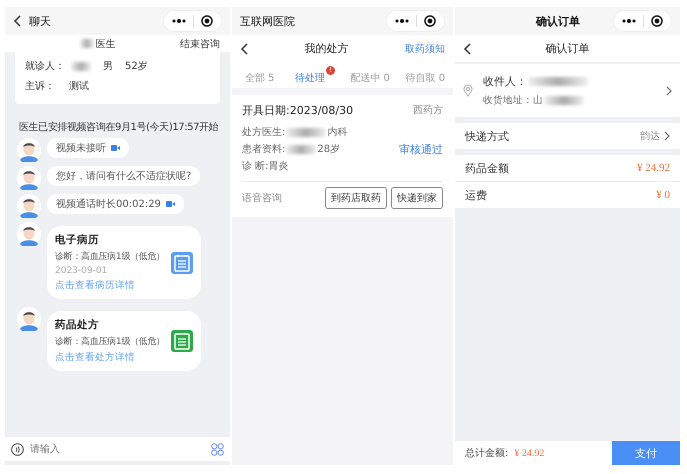 This screenshot has width=687, height=474. I want to click on prescription-type: 西药方, so click(428, 111).